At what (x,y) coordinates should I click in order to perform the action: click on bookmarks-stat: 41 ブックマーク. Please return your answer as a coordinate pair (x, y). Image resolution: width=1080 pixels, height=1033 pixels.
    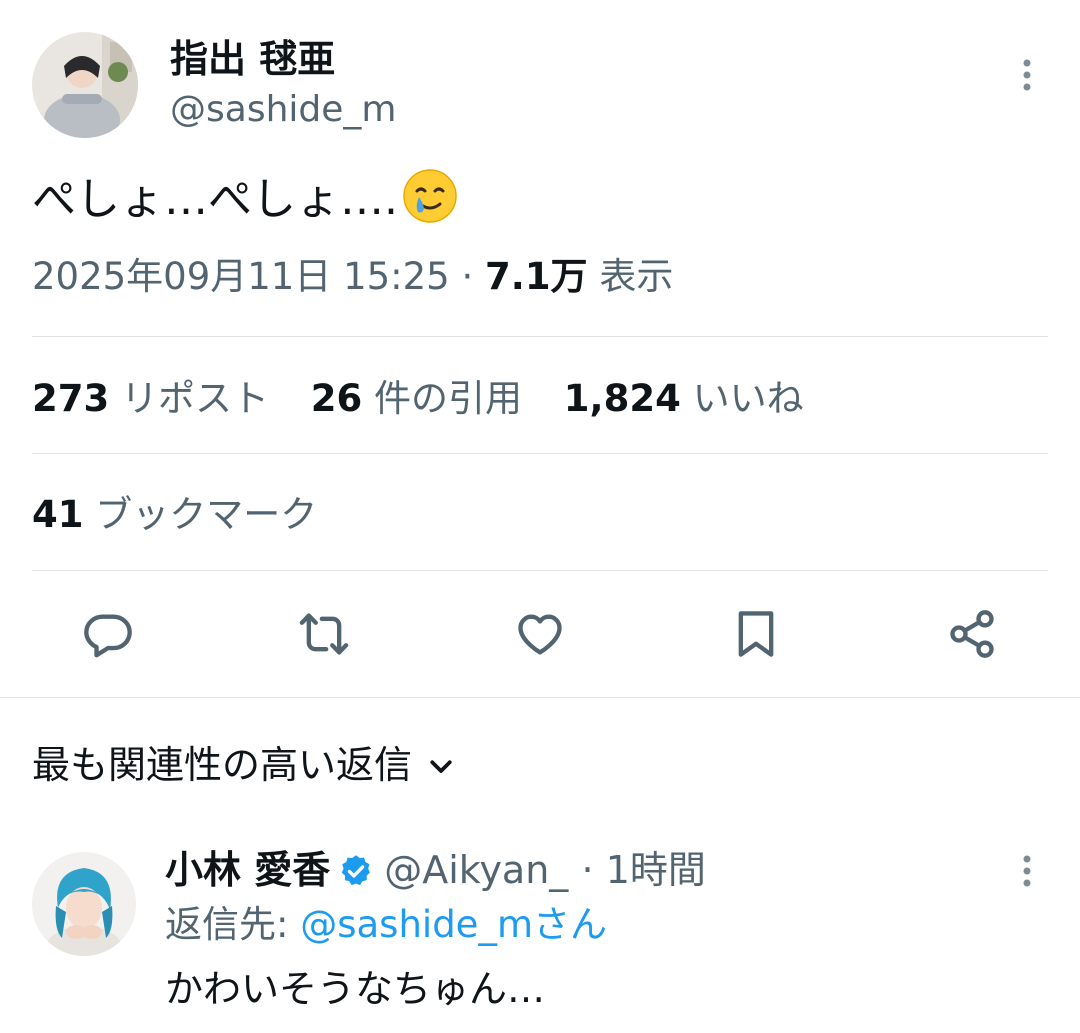
    Looking at the image, I should click on (174, 515).